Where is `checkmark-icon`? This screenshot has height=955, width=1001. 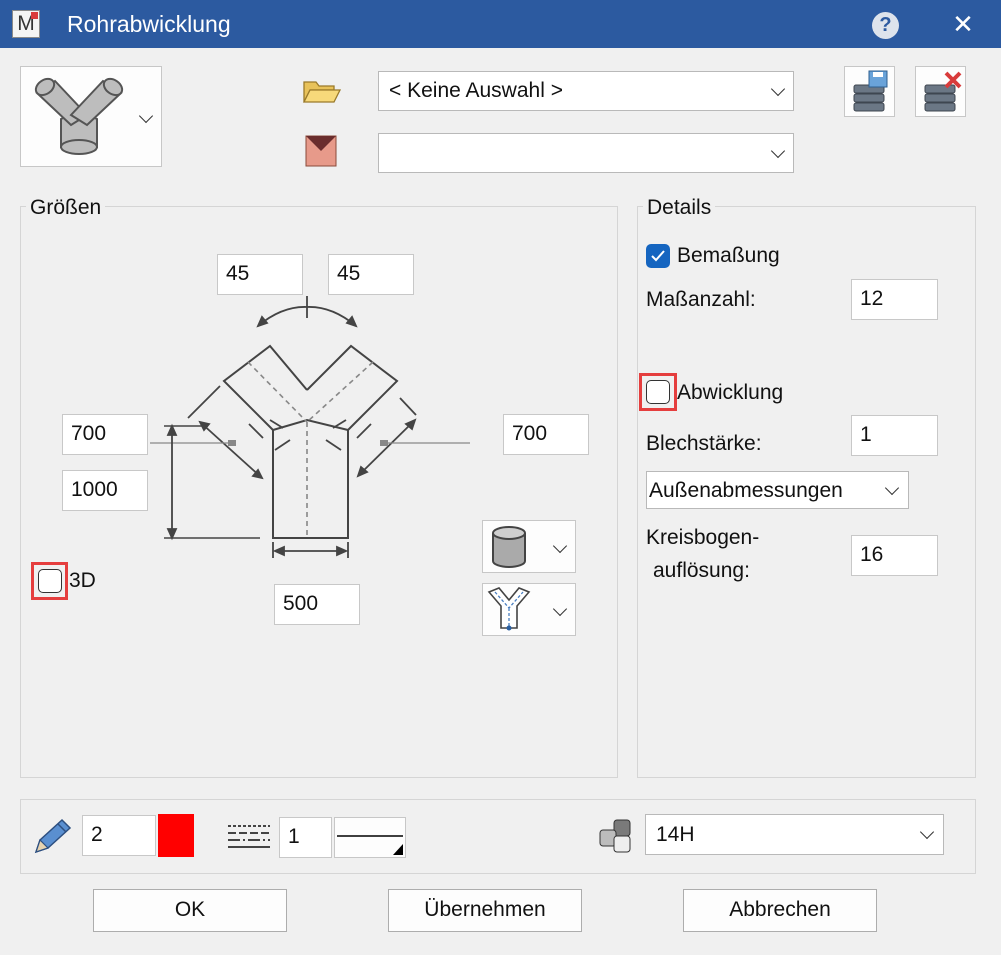 checkmark-icon is located at coordinates (658, 256).